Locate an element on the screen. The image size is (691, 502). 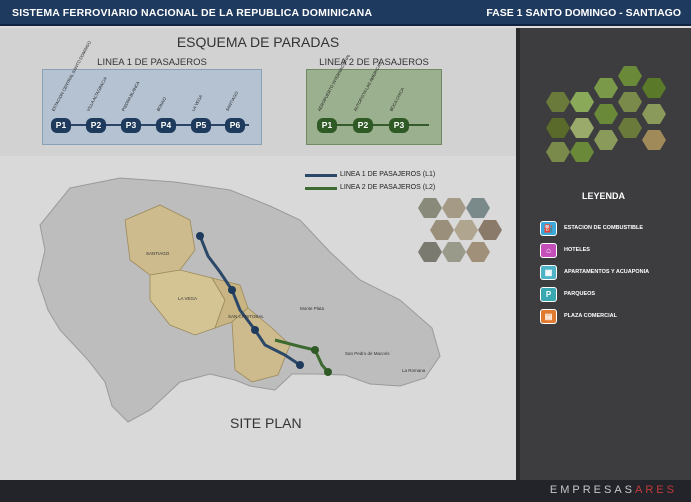
line1-stop-p1: P1 is located at coordinates (61, 125).